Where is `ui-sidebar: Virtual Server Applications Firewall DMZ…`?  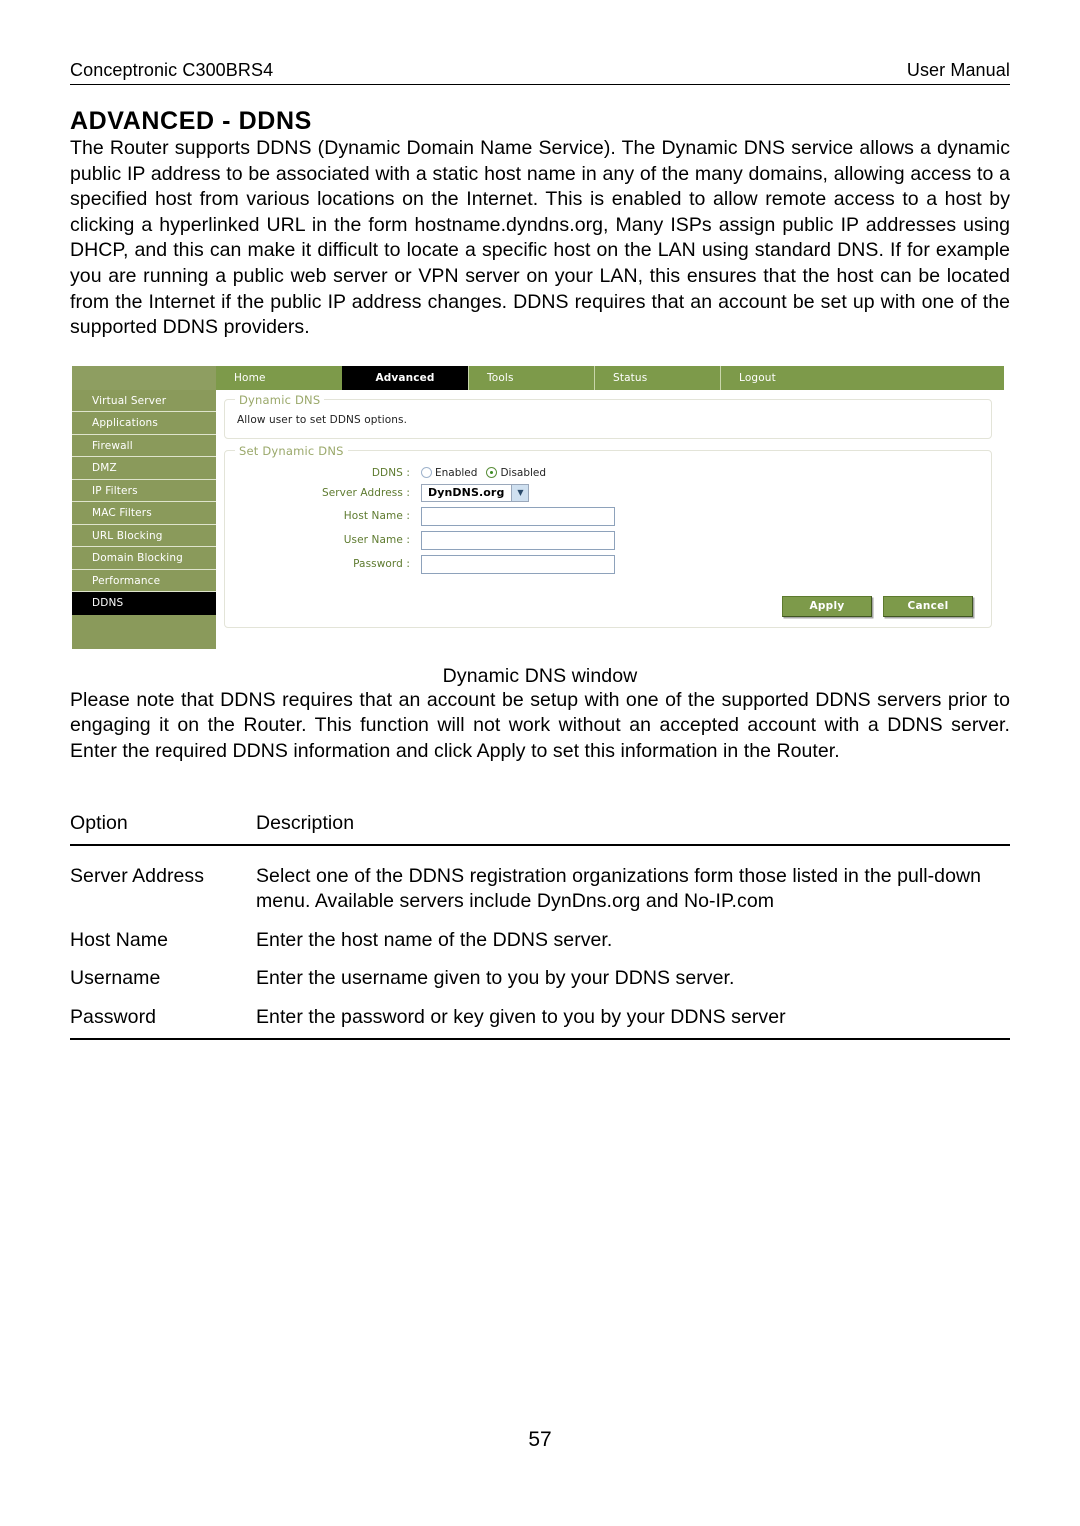 ui-sidebar: Virtual Server Applications Firewall DMZ… is located at coordinates (144, 519).